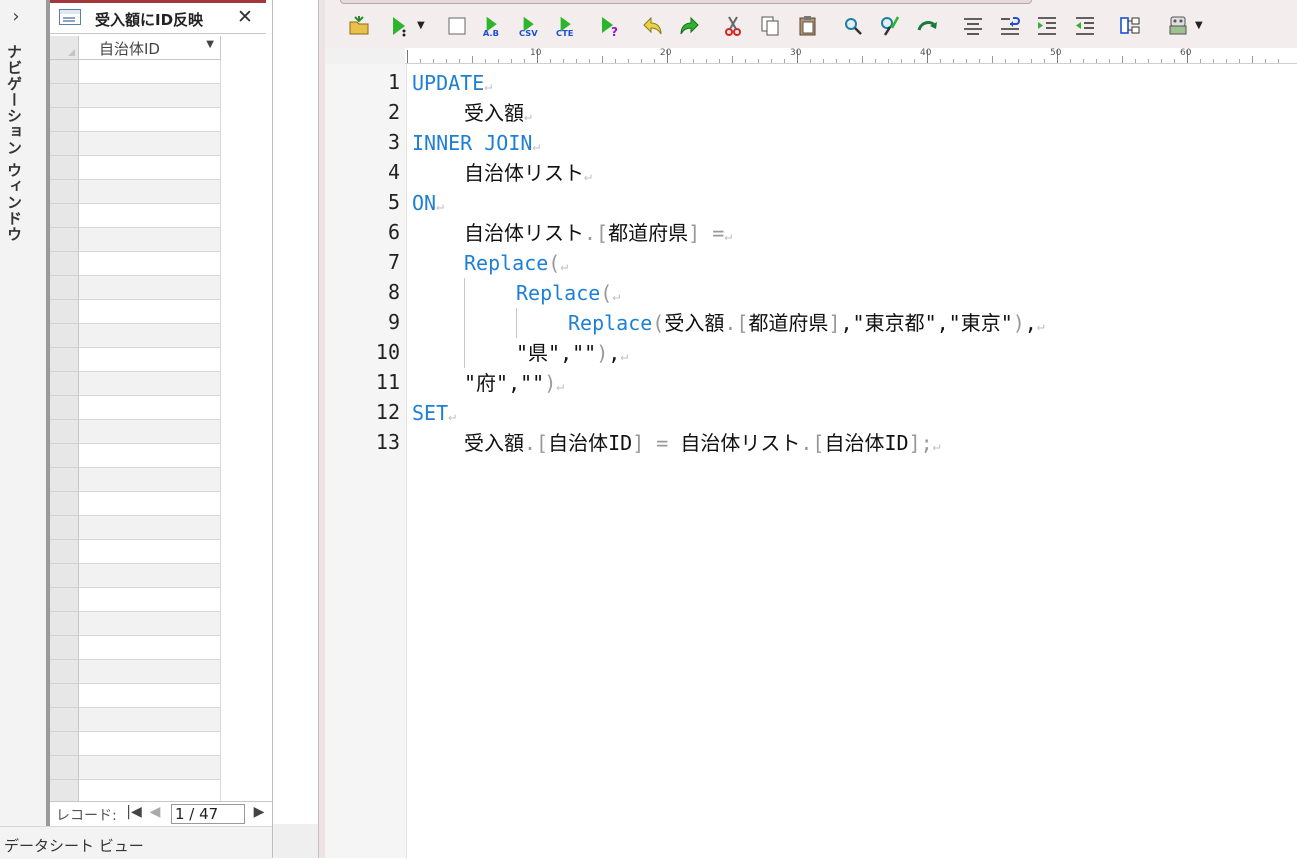  Describe the element at coordinates (476, 143) in the screenshot. I see `code-line: INNER JOIN↵` at that location.